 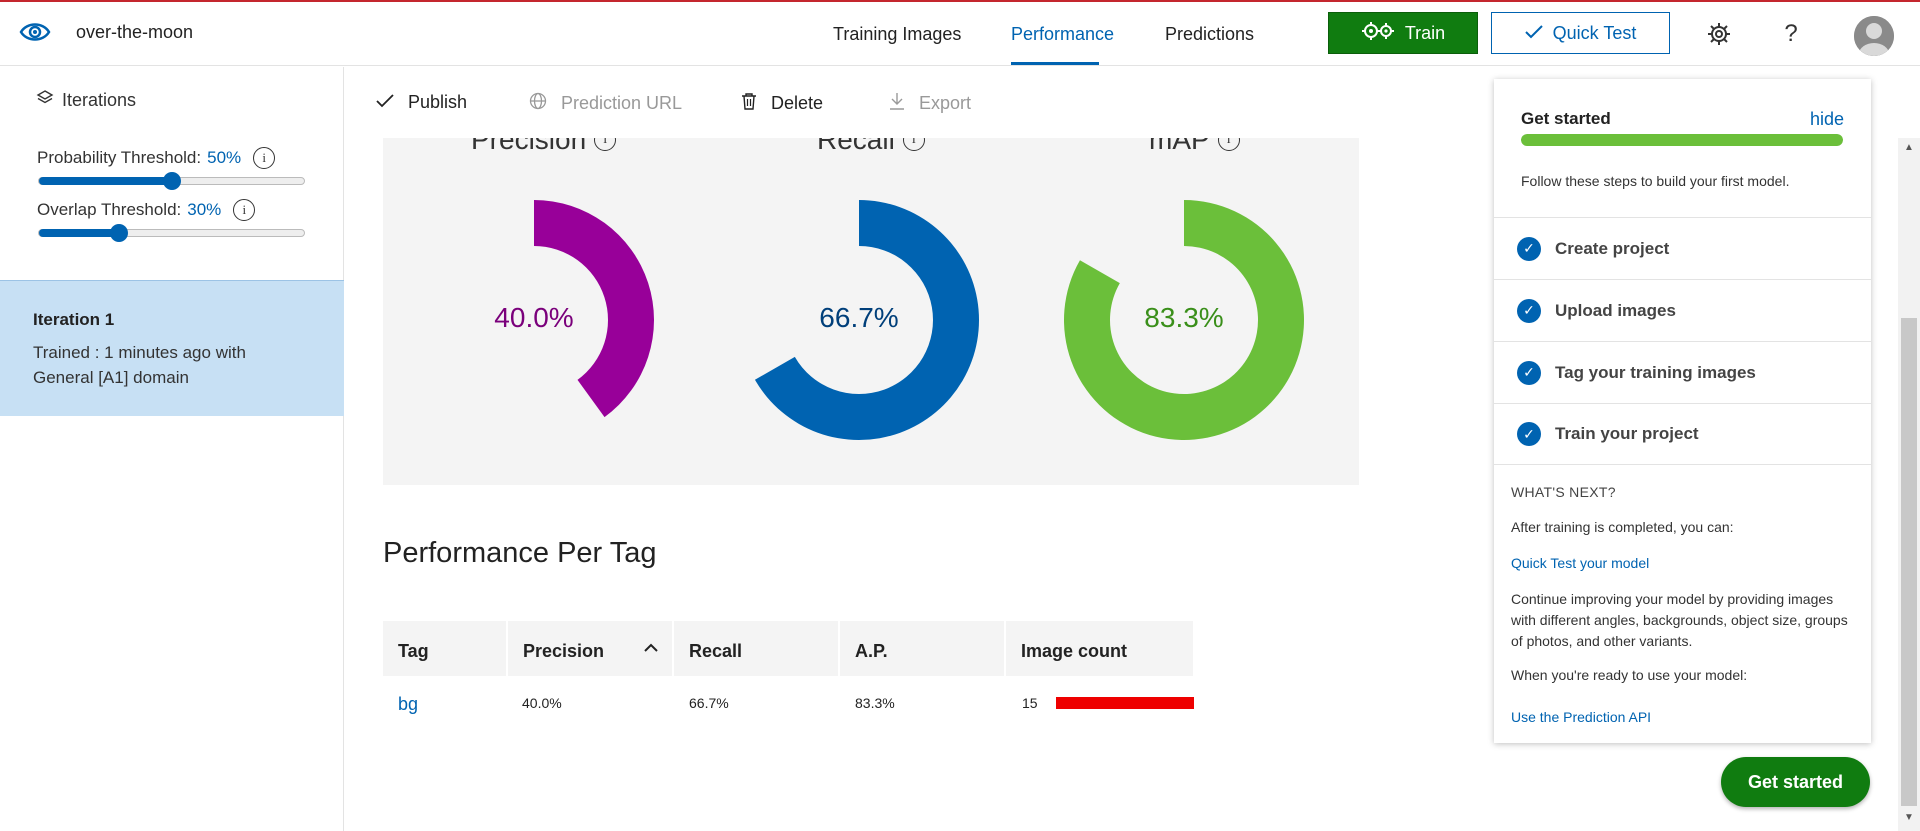 What do you see at coordinates (716, 651) in the screenshot?
I see `column-header-label: Recall` at bounding box center [716, 651].